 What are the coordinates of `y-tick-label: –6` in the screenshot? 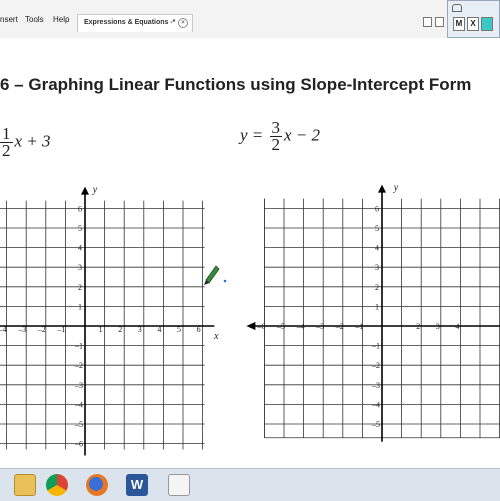 It's located at (78, 444).